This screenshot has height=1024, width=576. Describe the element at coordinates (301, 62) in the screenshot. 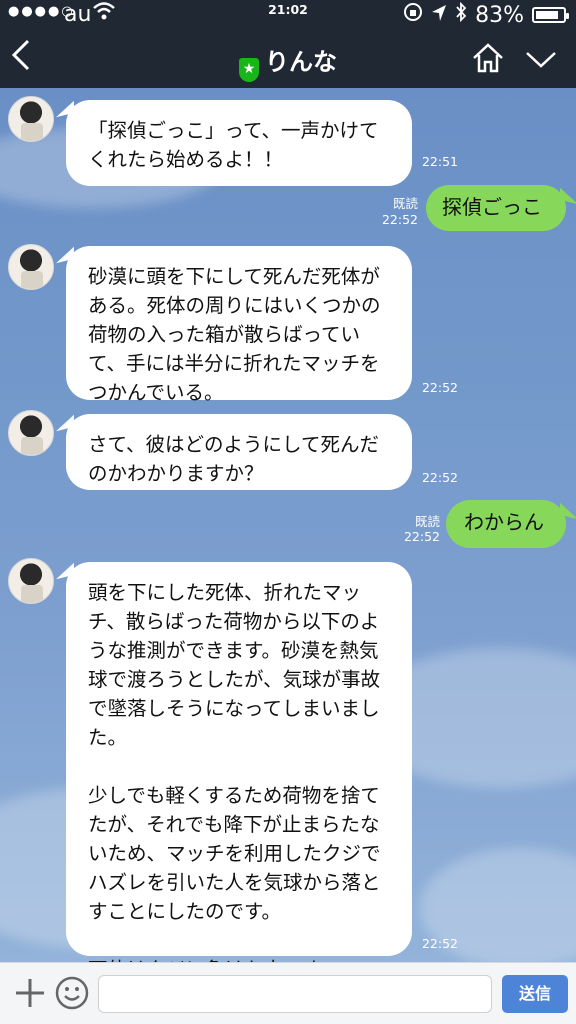

I see `chat-title-text: りんな` at that location.